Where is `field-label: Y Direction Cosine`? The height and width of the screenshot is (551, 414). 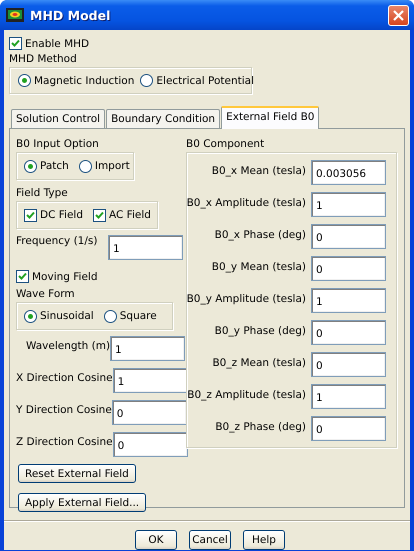
field-label: Y Direction Cosine is located at coordinates (64, 409).